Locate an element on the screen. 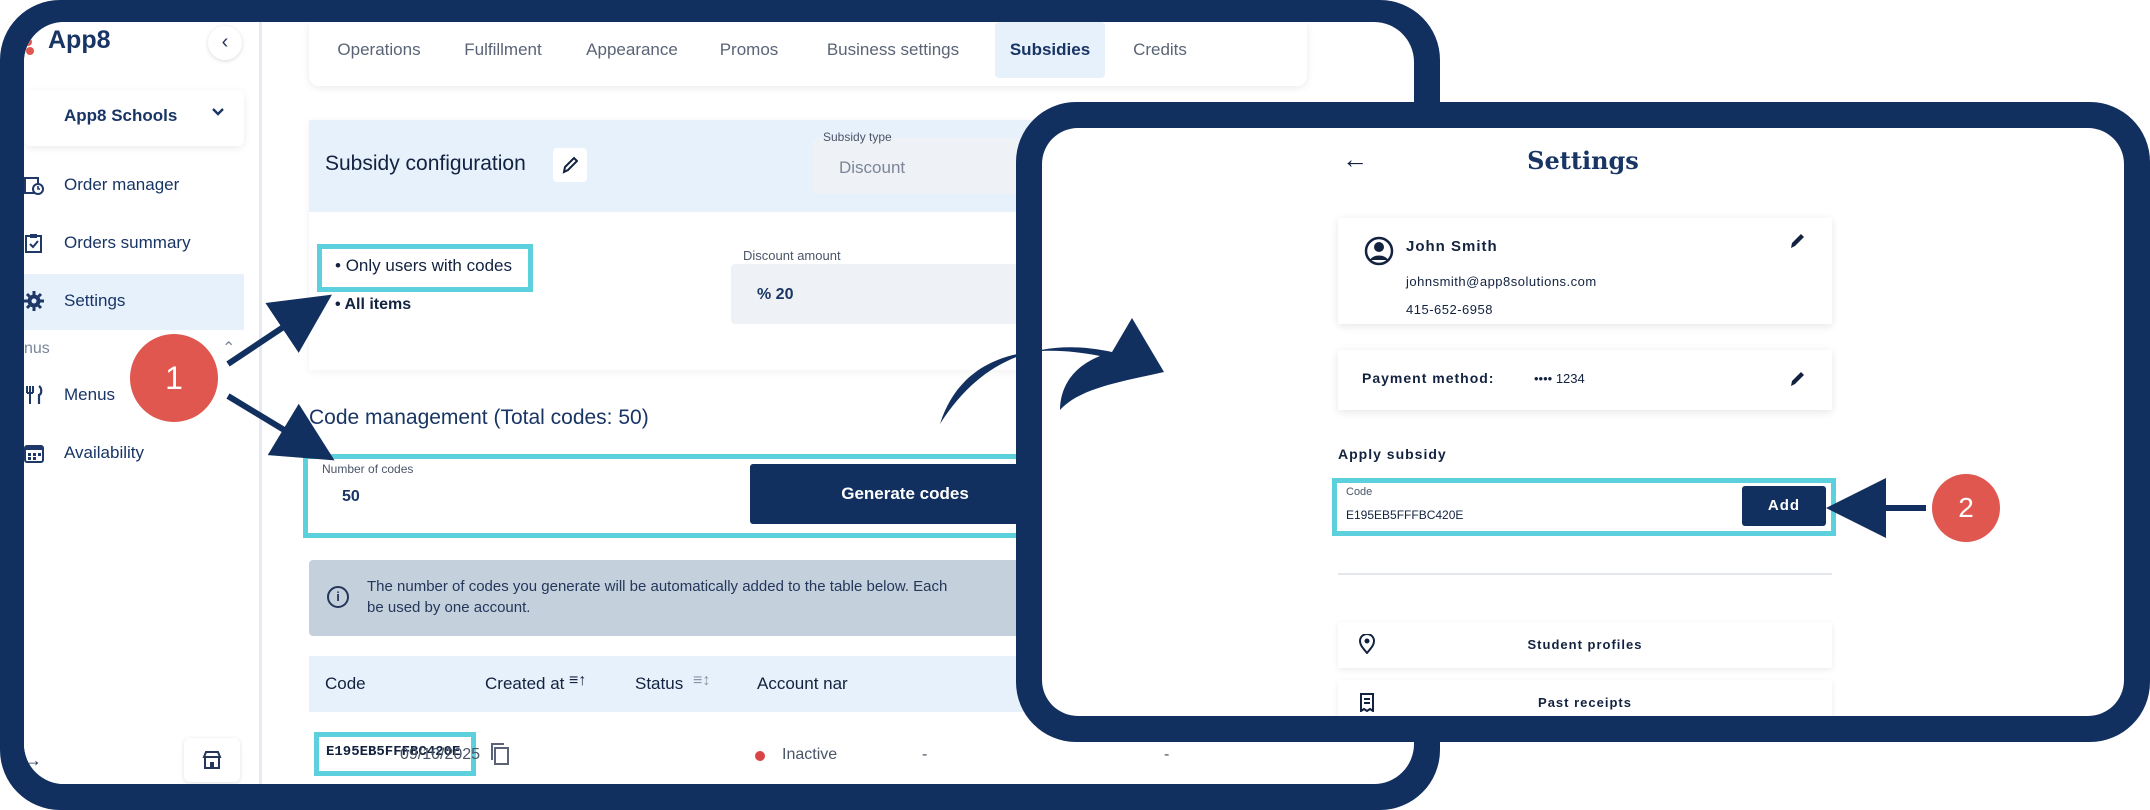 This screenshot has height=810, width=2150. step-badge-2: 2 is located at coordinates (1966, 508).